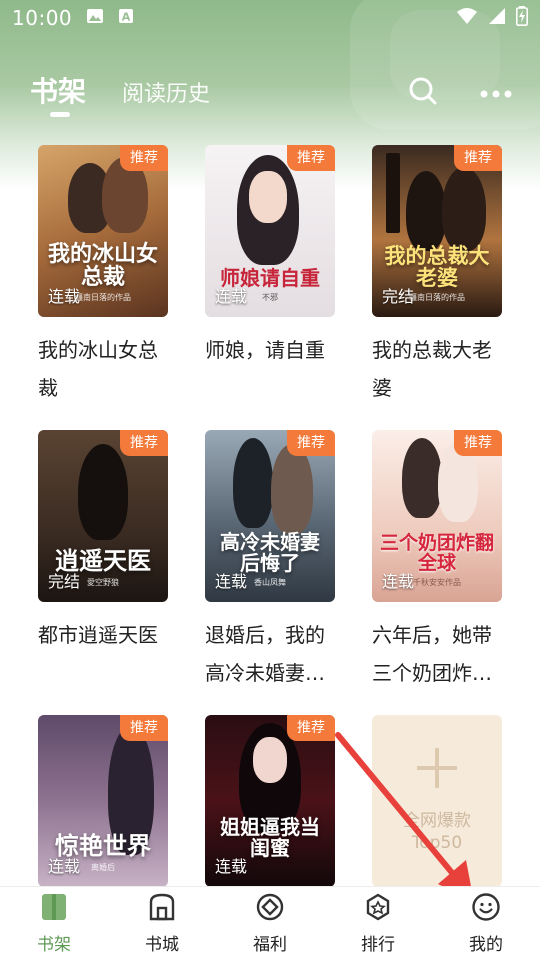 The width and height of the screenshot is (540, 960). I want to click on nav-item-profile: 我的, so click(486, 923).